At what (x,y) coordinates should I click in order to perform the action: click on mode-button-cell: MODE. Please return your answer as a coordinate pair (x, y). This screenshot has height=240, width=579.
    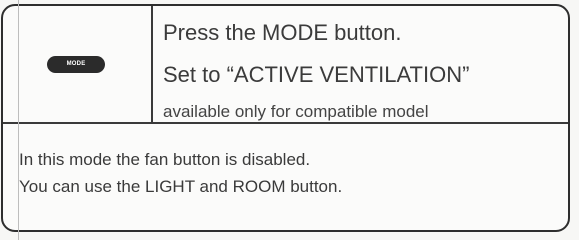
    Looking at the image, I should click on (78, 64).